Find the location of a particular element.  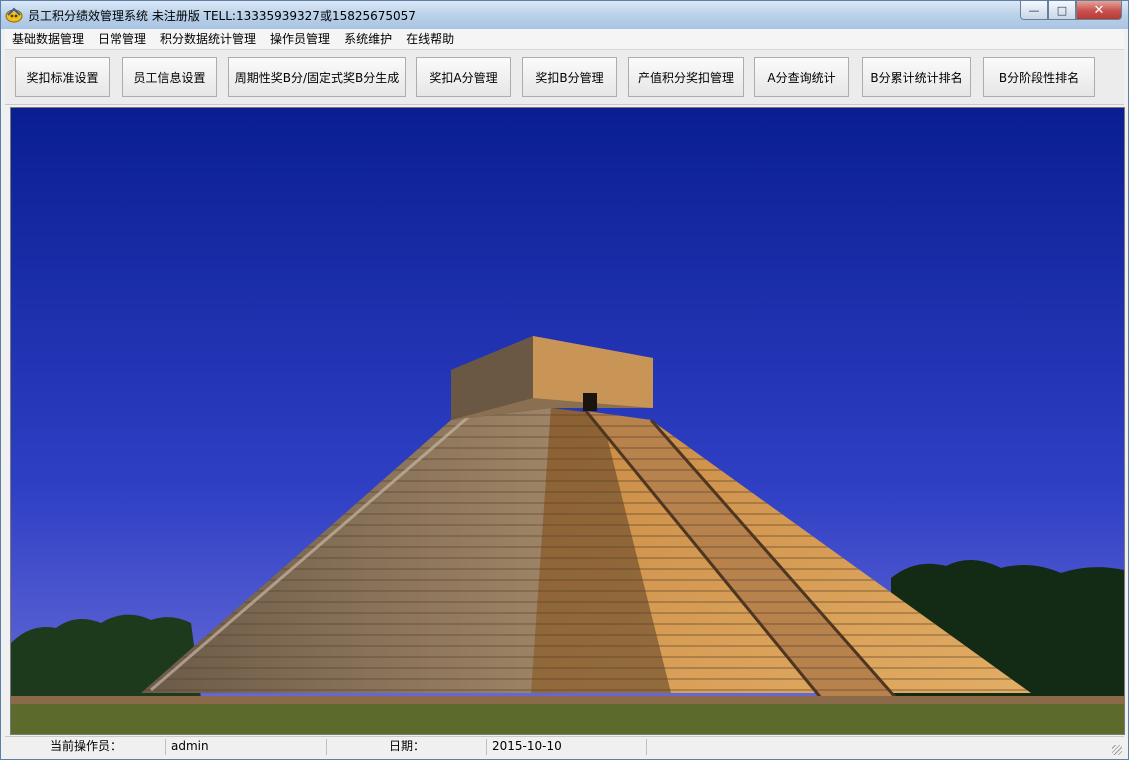

employee-info-button: 员工信息设置 is located at coordinates (169, 77).